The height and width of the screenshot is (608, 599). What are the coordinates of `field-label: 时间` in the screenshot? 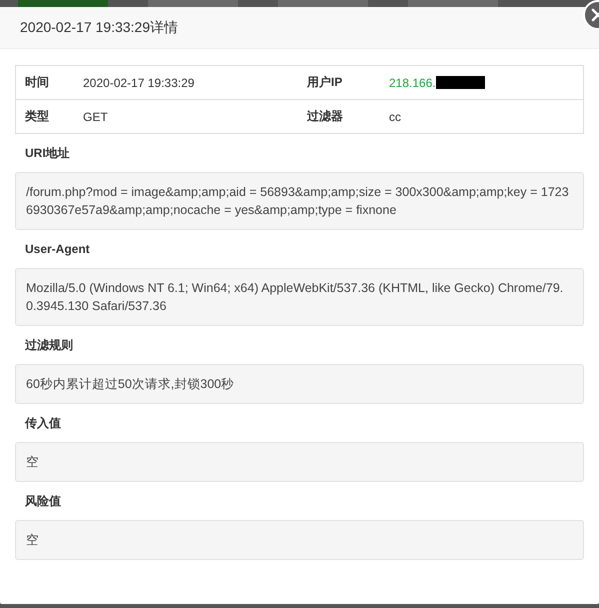 It's located at (37, 82).